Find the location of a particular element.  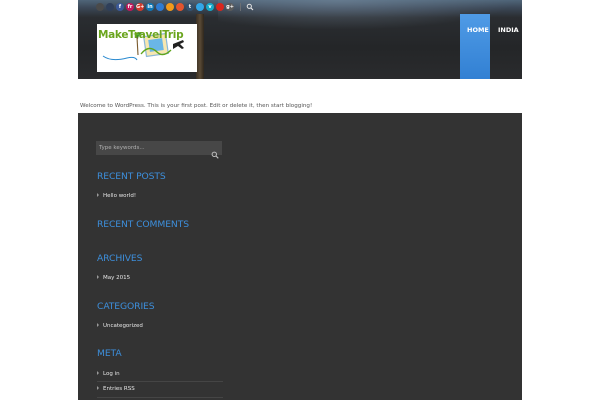

rss-icon is located at coordinates (170, 7).